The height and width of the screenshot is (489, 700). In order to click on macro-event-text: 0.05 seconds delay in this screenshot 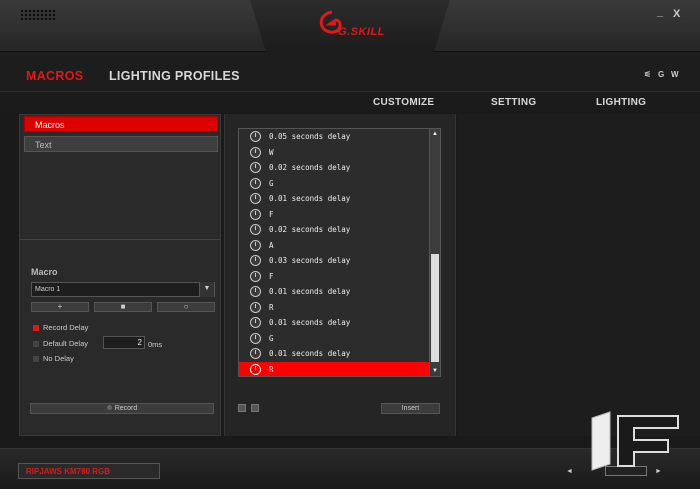, I will do `click(310, 136)`.